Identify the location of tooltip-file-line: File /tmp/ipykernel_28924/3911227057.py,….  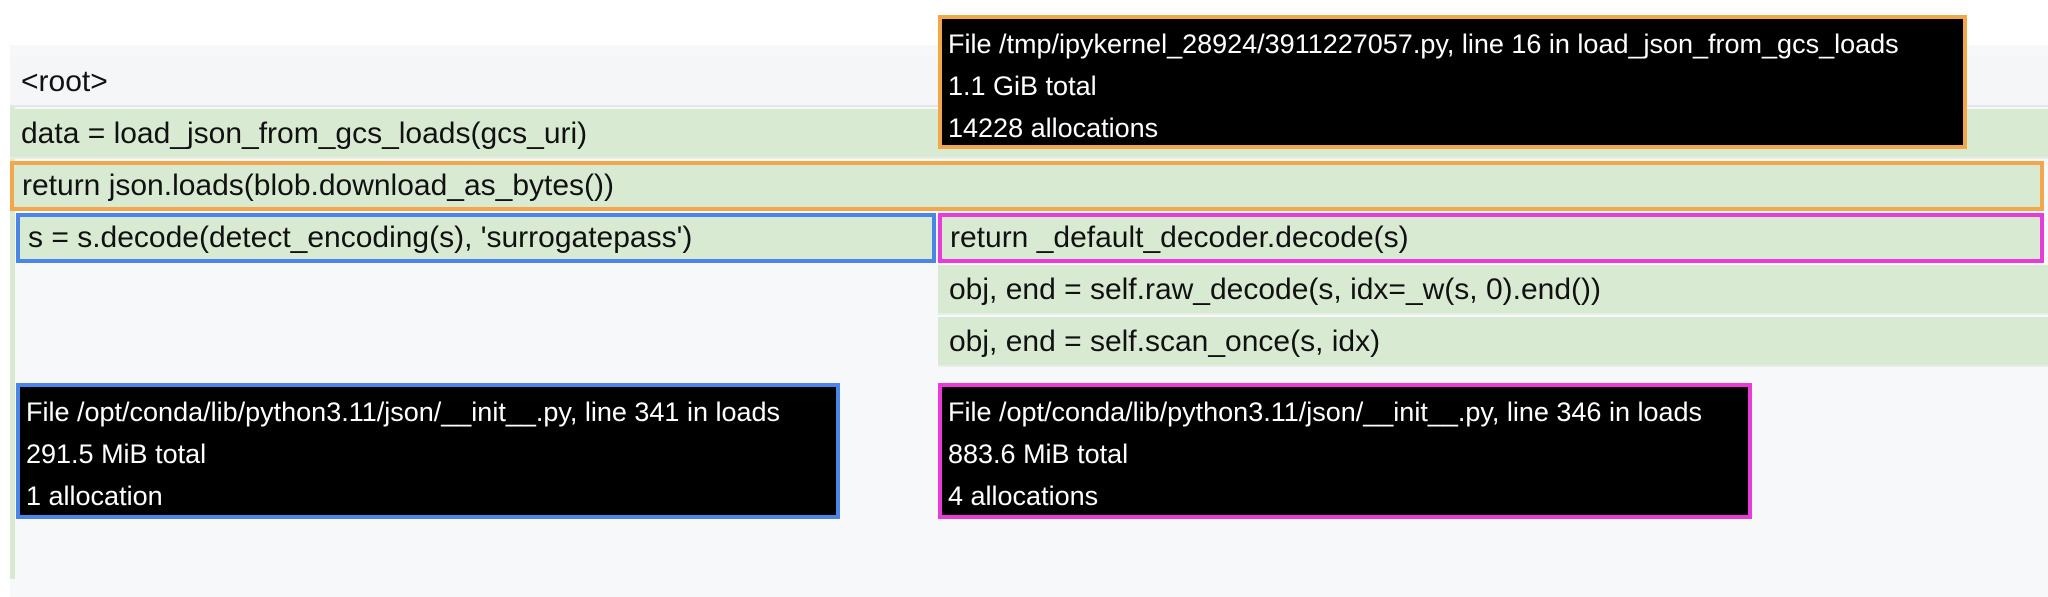
(1423, 44).